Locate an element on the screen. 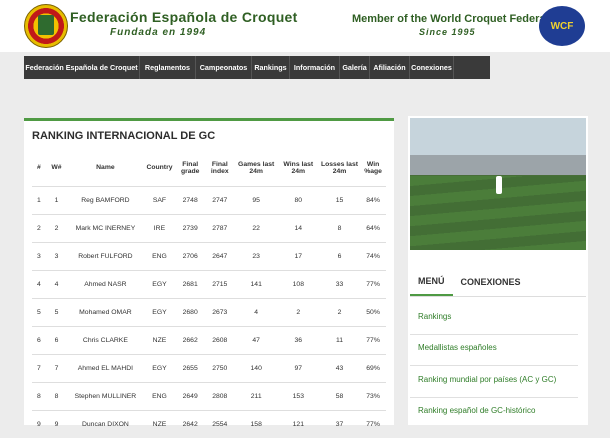 The width and height of the screenshot is (610, 438). table-row: 33Robert FULFORDENG270626472317674% is located at coordinates (209, 257).